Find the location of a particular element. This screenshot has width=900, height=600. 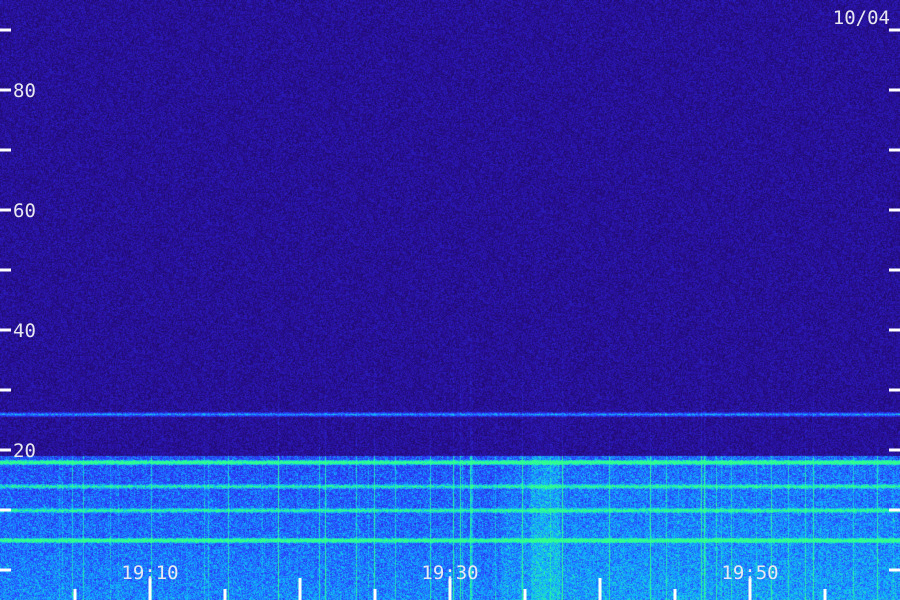

y-tick-label: 20 is located at coordinates (24, 451).